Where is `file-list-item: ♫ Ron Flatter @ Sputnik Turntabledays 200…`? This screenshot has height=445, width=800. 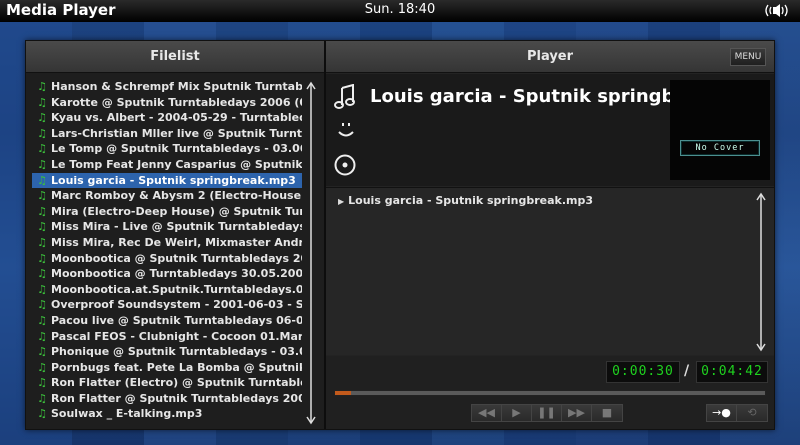
file-list-item: ♫ Ron Flatter @ Sputnik Turntabledays 200… is located at coordinates (167, 399).